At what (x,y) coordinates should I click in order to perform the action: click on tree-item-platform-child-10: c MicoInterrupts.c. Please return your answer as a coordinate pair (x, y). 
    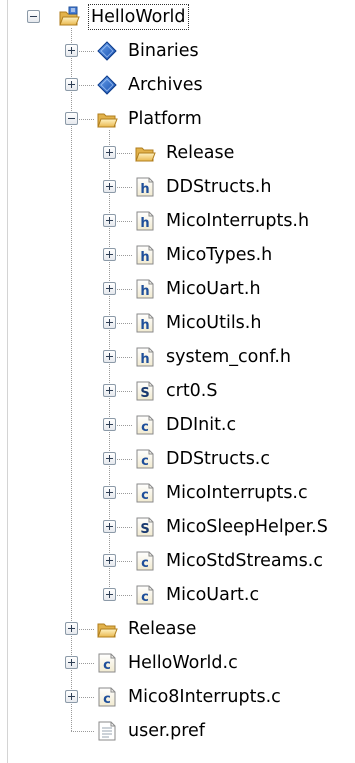
    Looking at the image, I should click on (177, 493).